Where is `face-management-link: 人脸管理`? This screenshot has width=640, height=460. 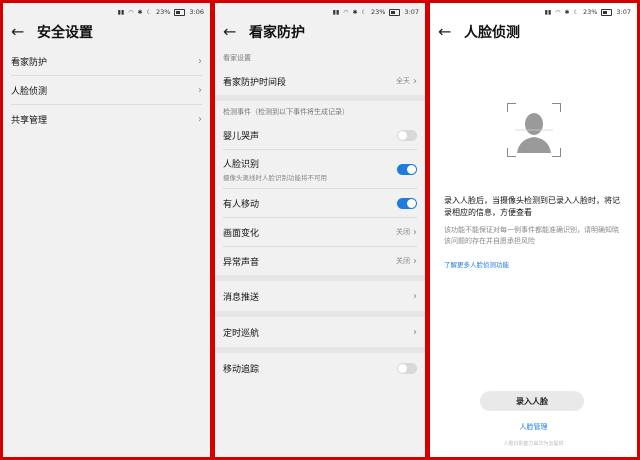
face-management-link: 人脸管理 is located at coordinates (533, 427).